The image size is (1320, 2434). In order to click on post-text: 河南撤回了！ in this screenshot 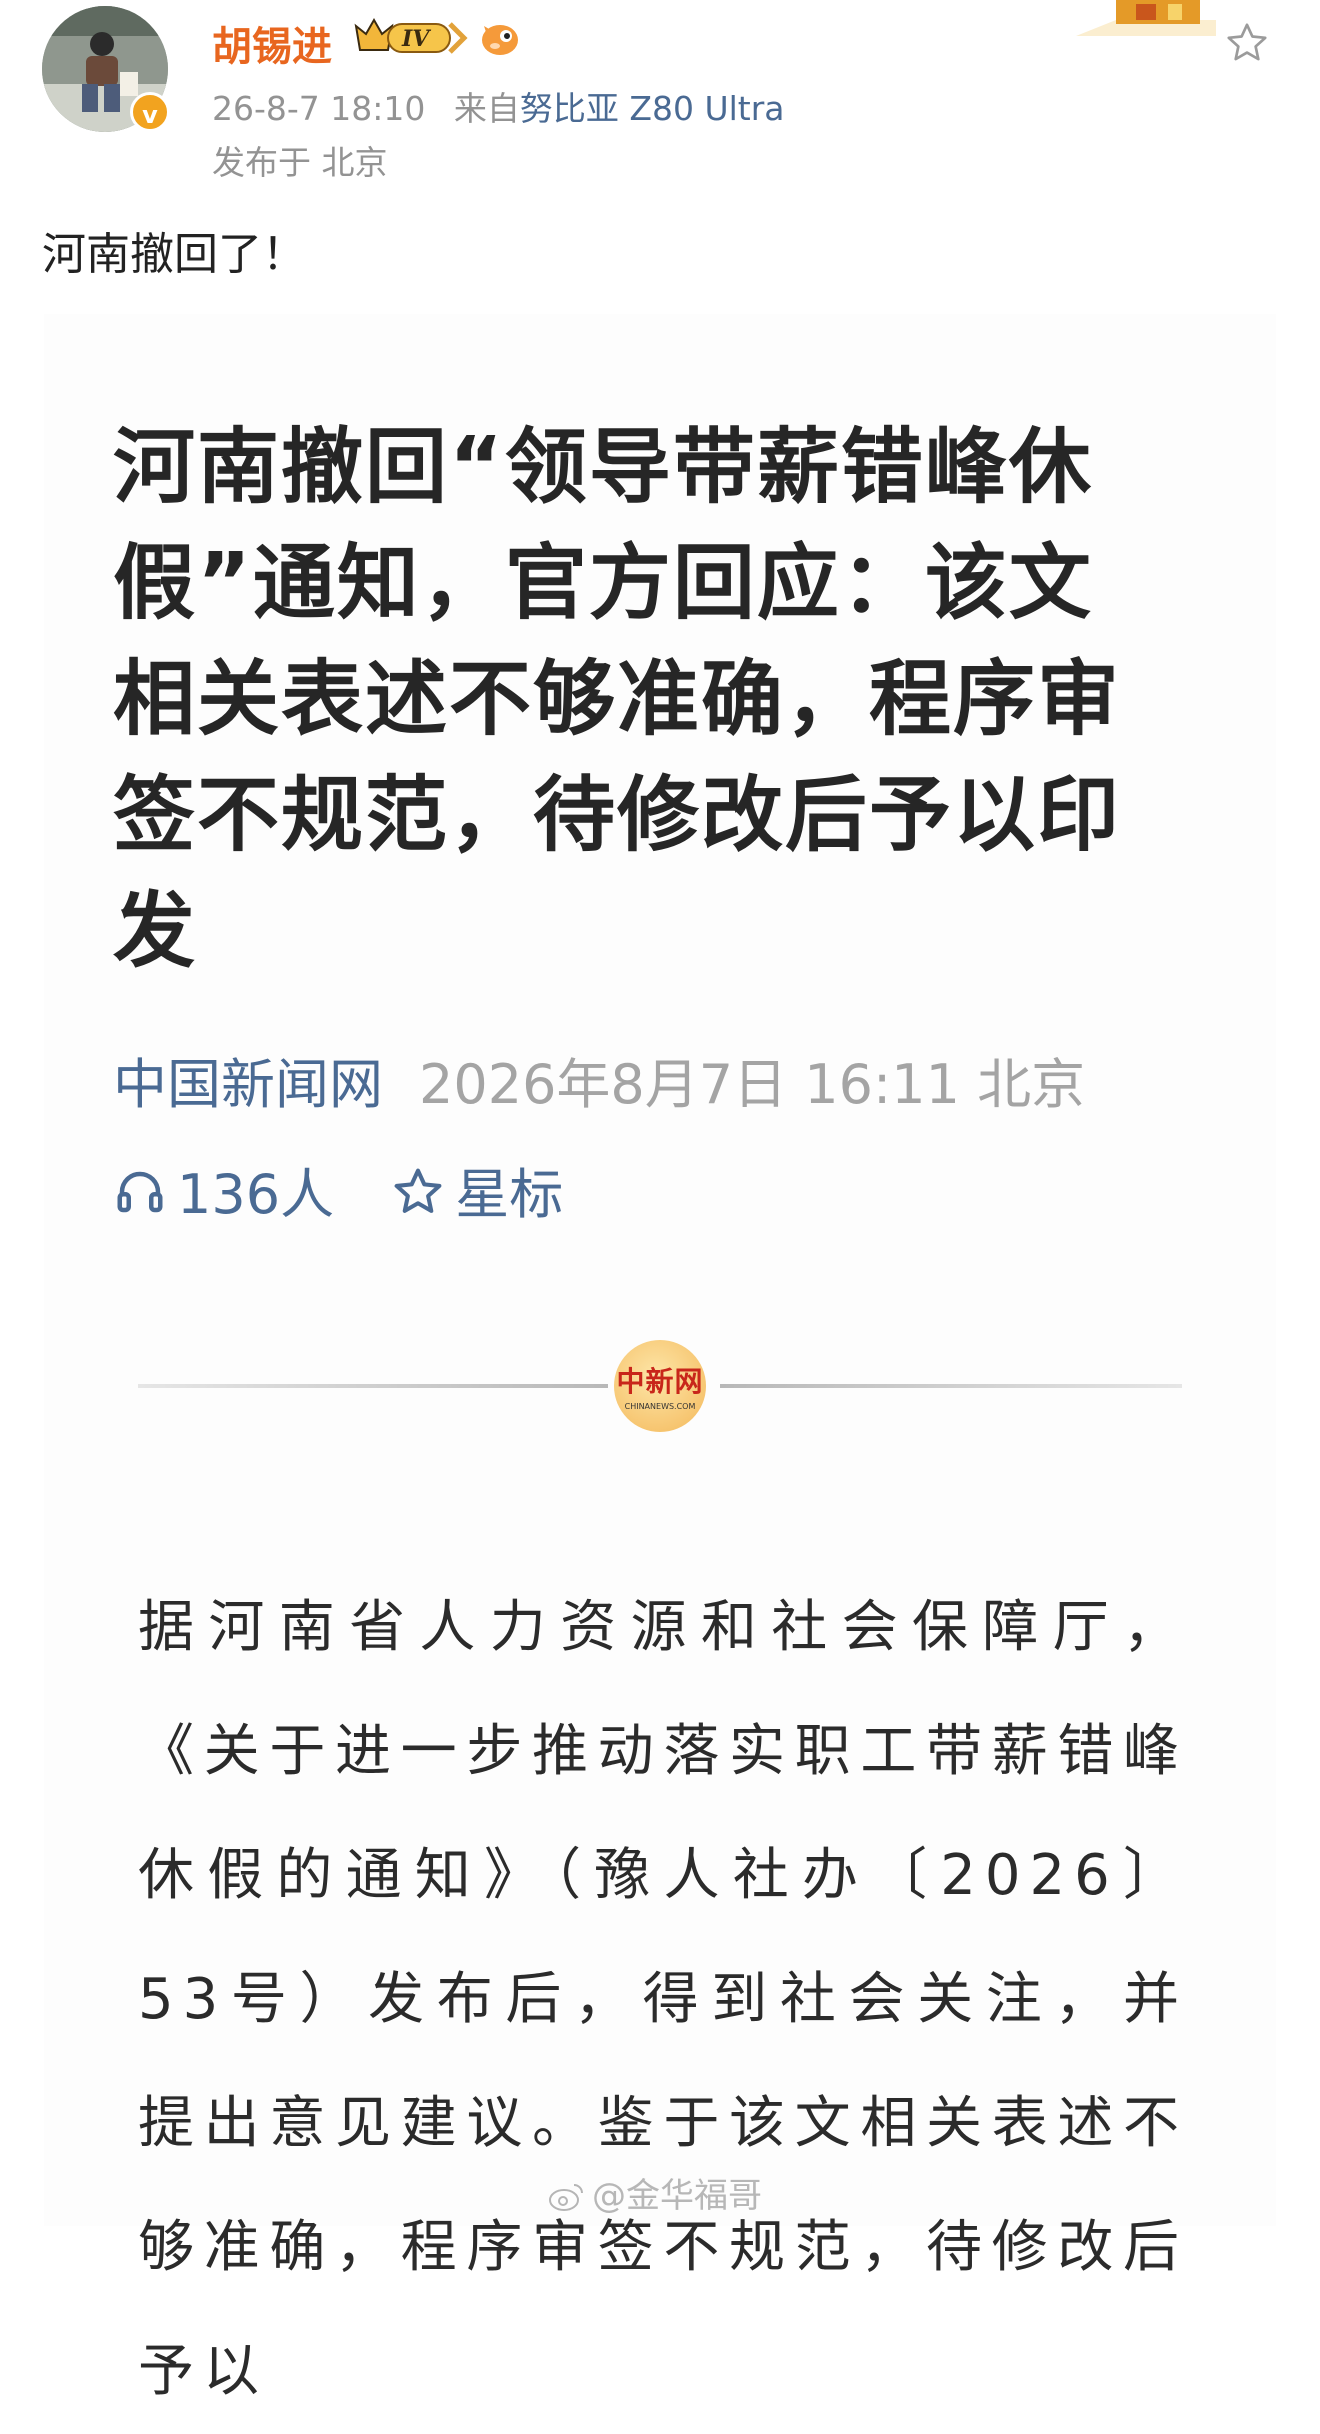, I will do `click(174, 254)`.